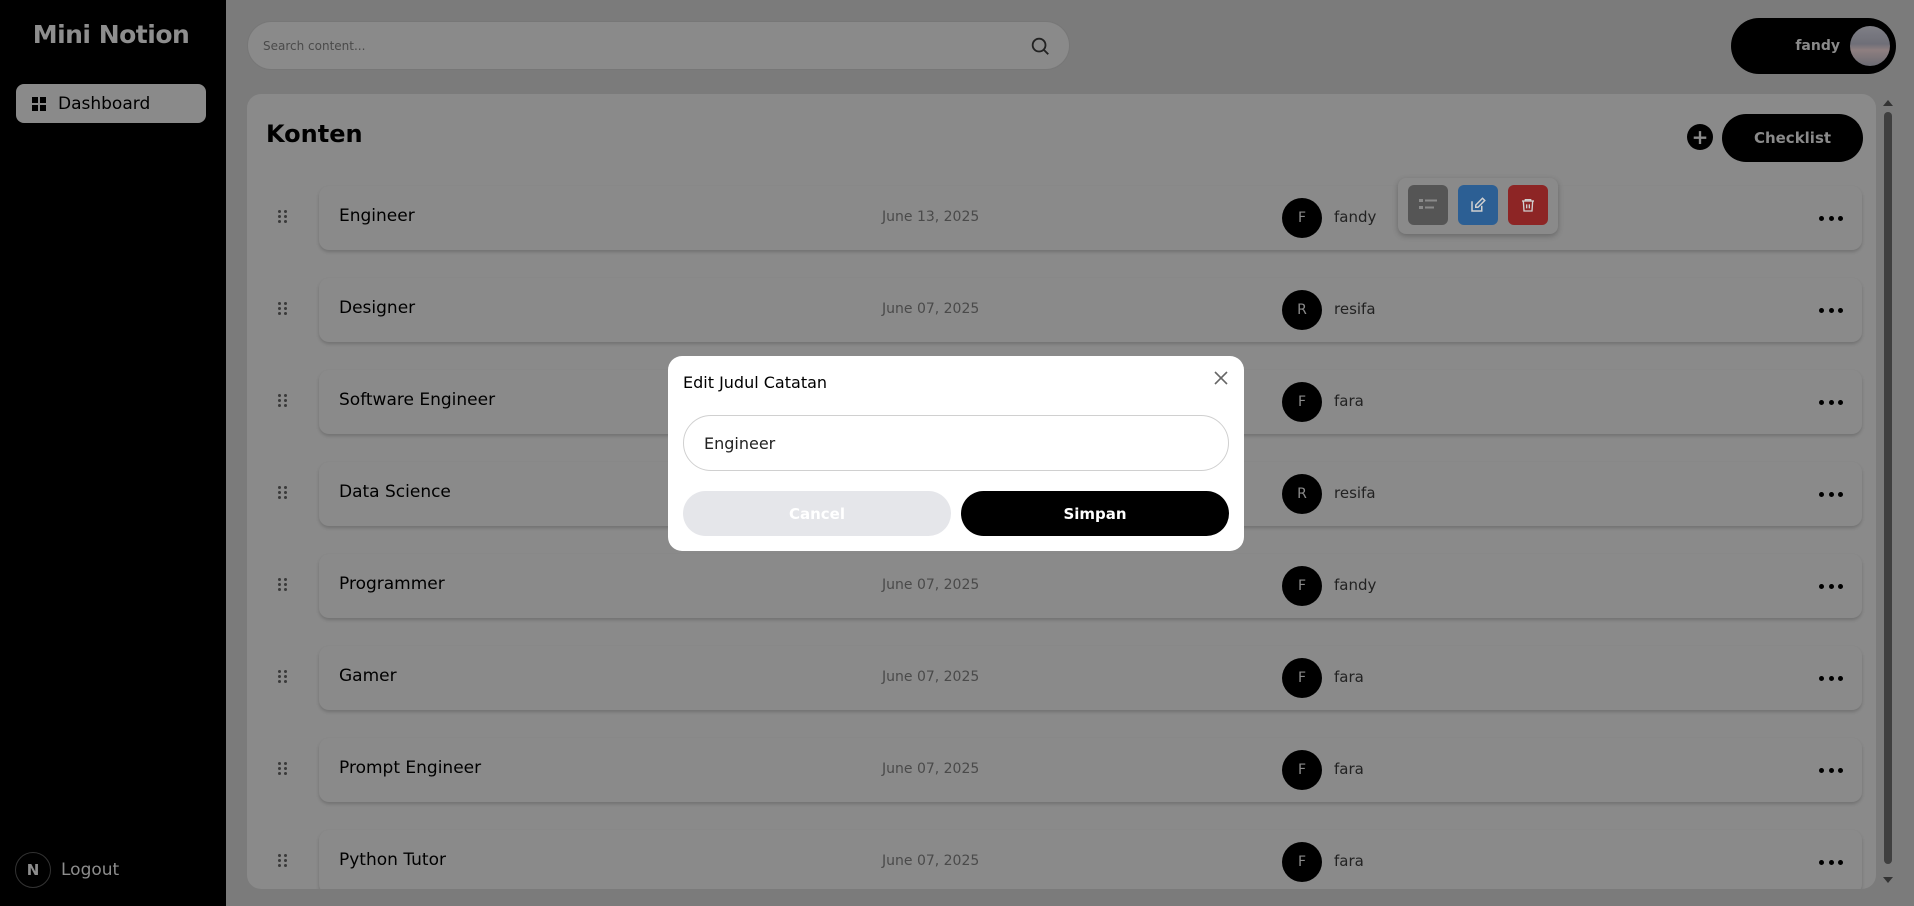 The height and width of the screenshot is (906, 1914). What do you see at coordinates (1095, 513) in the screenshot?
I see `save-button: Simpan` at bounding box center [1095, 513].